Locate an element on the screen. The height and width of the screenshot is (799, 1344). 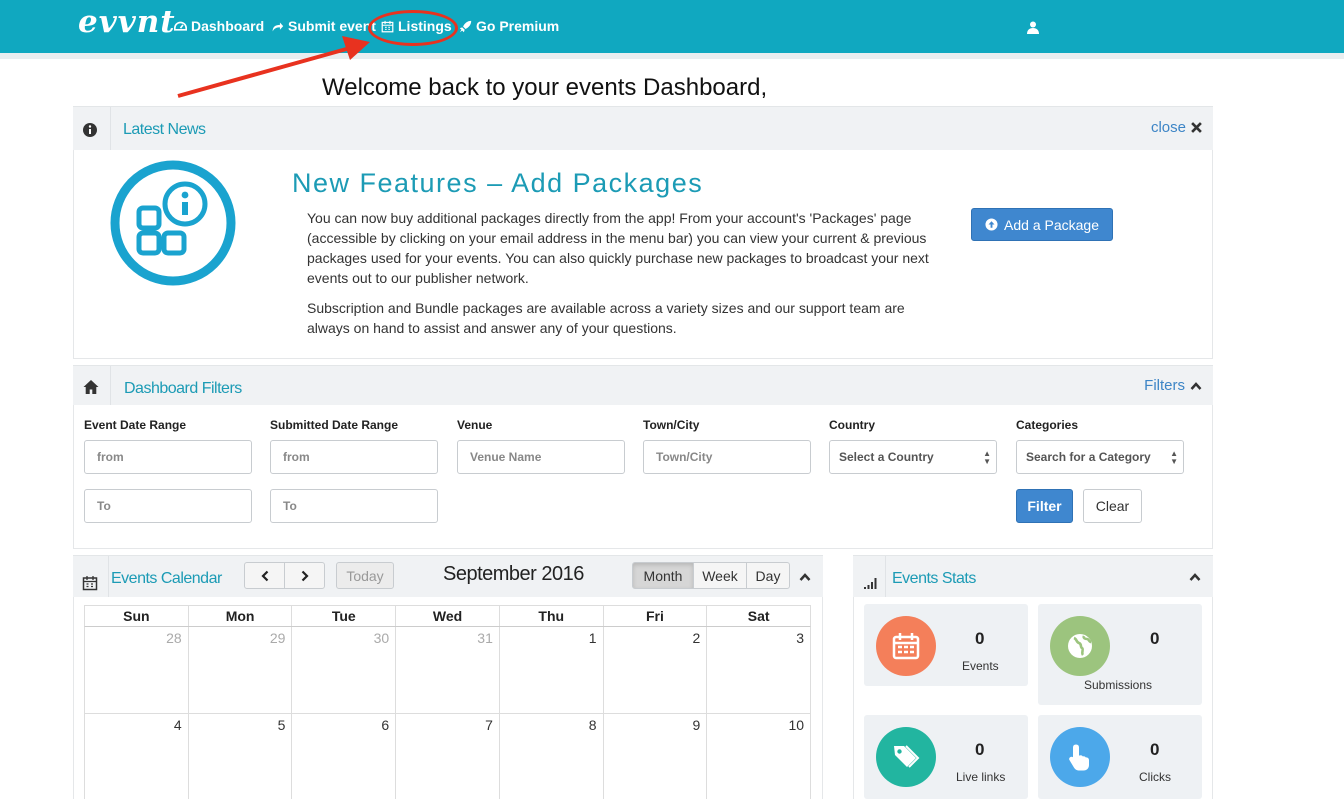
label-venue: Venue is located at coordinates (475, 425).